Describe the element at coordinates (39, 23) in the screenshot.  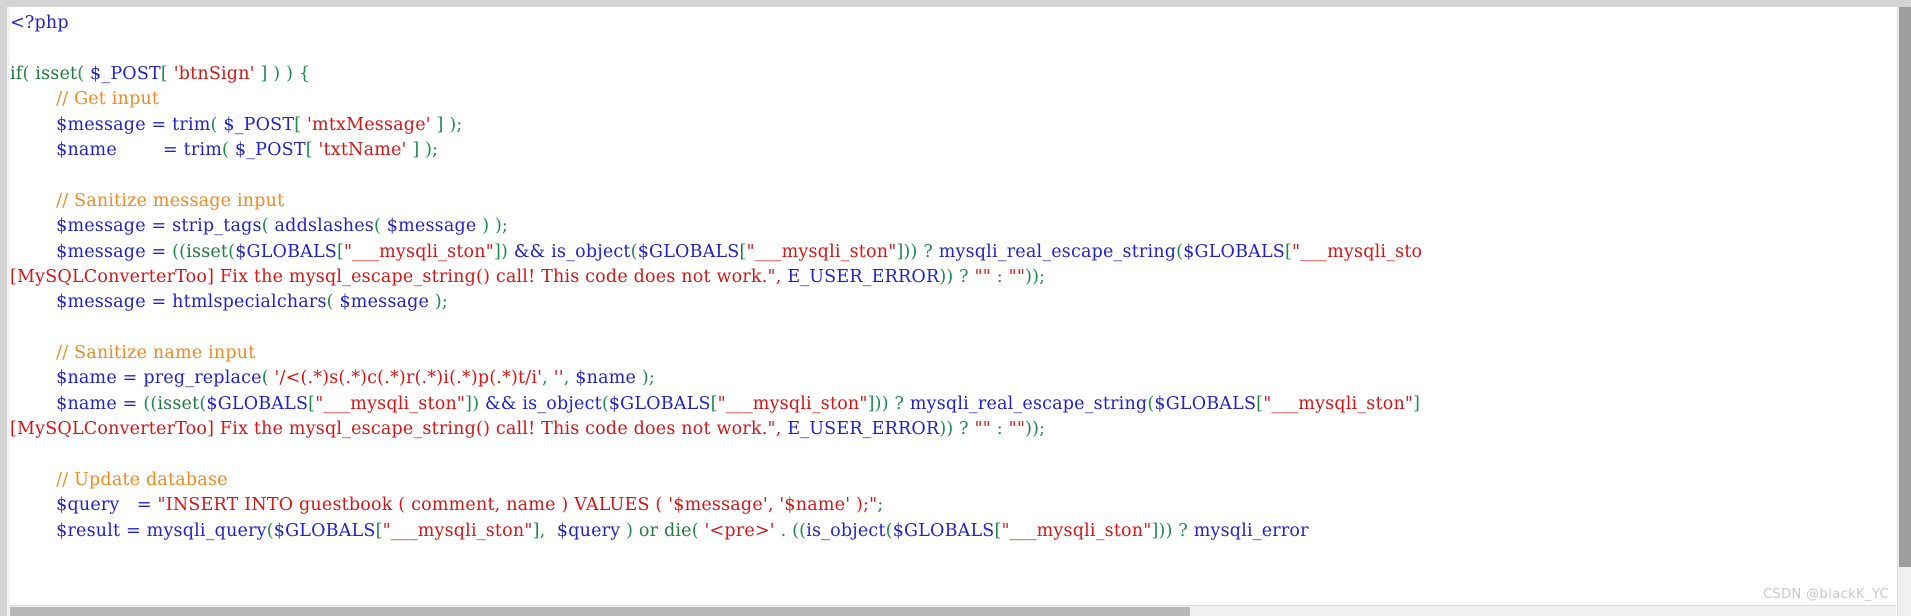
I see `code-line: <?php` at that location.